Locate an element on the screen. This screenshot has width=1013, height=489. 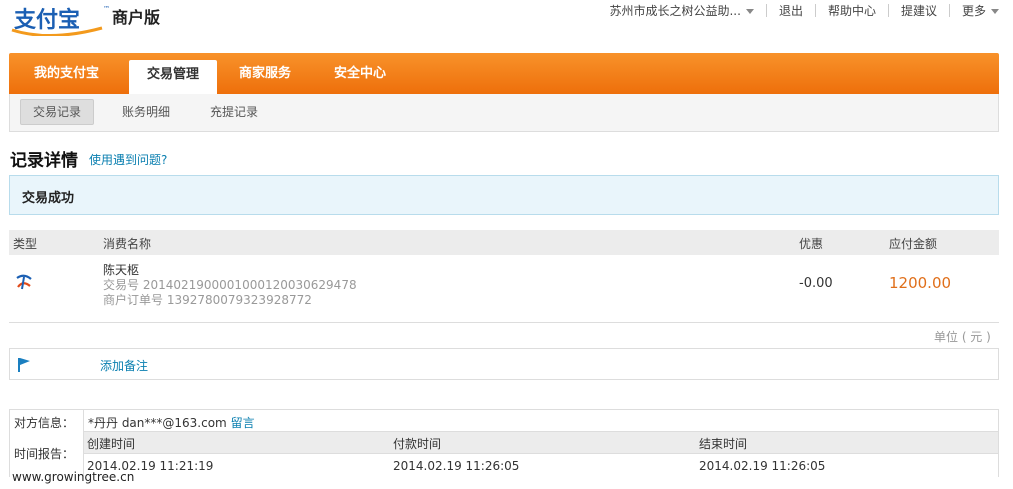
tab-trade-management: 交易管理 is located at coordinates (173, 77).